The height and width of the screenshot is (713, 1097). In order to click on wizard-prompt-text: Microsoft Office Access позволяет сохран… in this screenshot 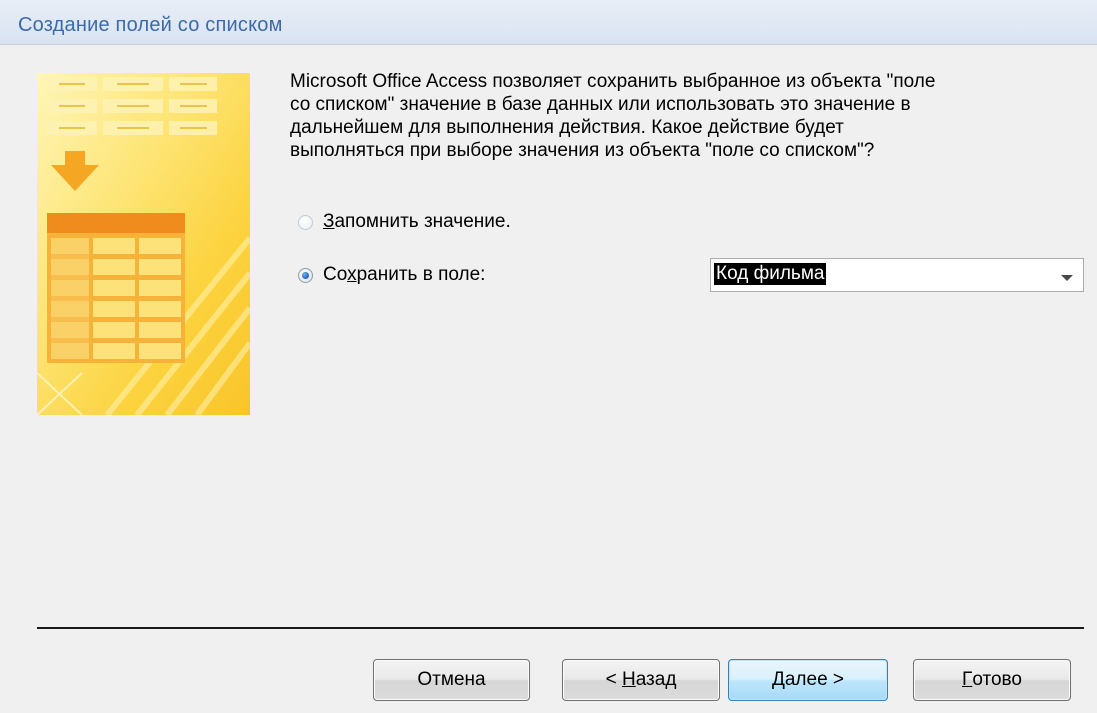, I will do `click(613, 116)`.